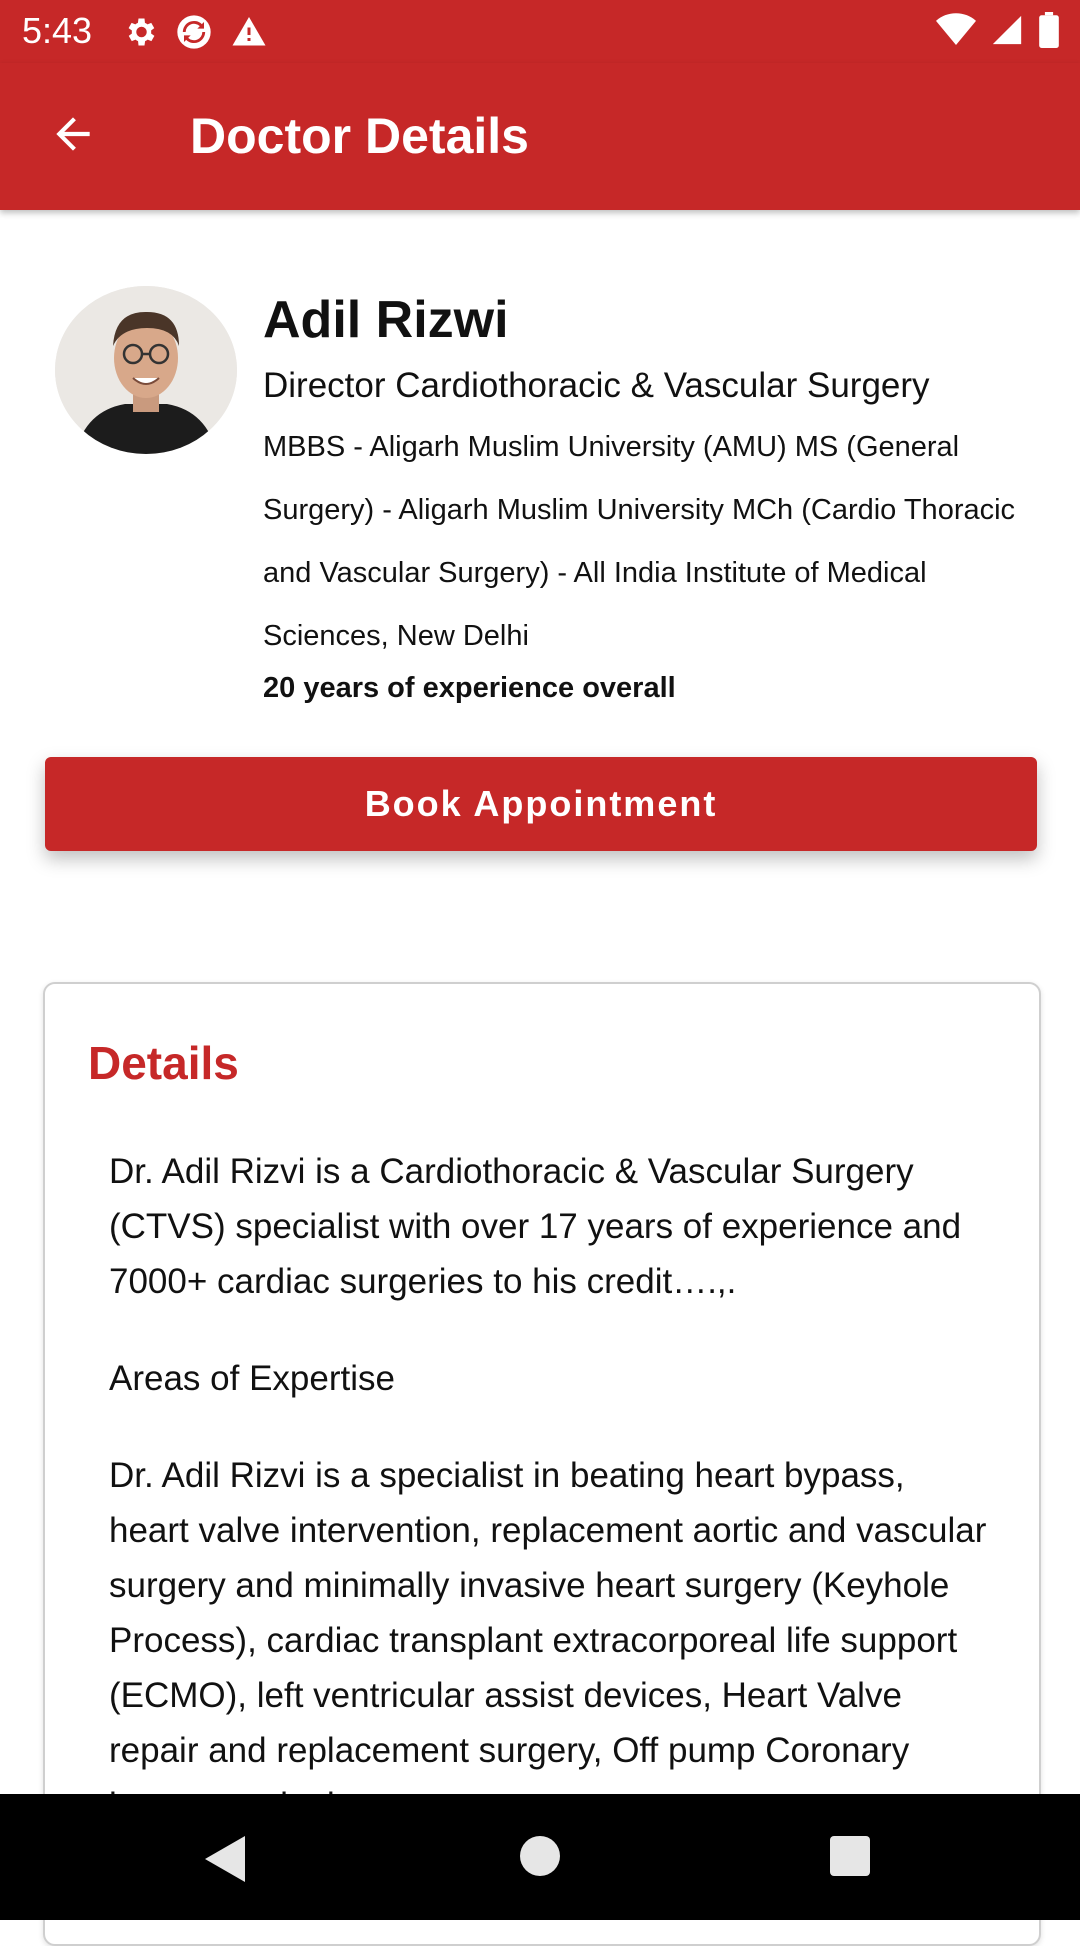 This screenshot has width=1080, height=1946. What do you see at coordinates (1007, 32) in the screenshot?
I see `signal-icon` at bounding box center [1007, 32].